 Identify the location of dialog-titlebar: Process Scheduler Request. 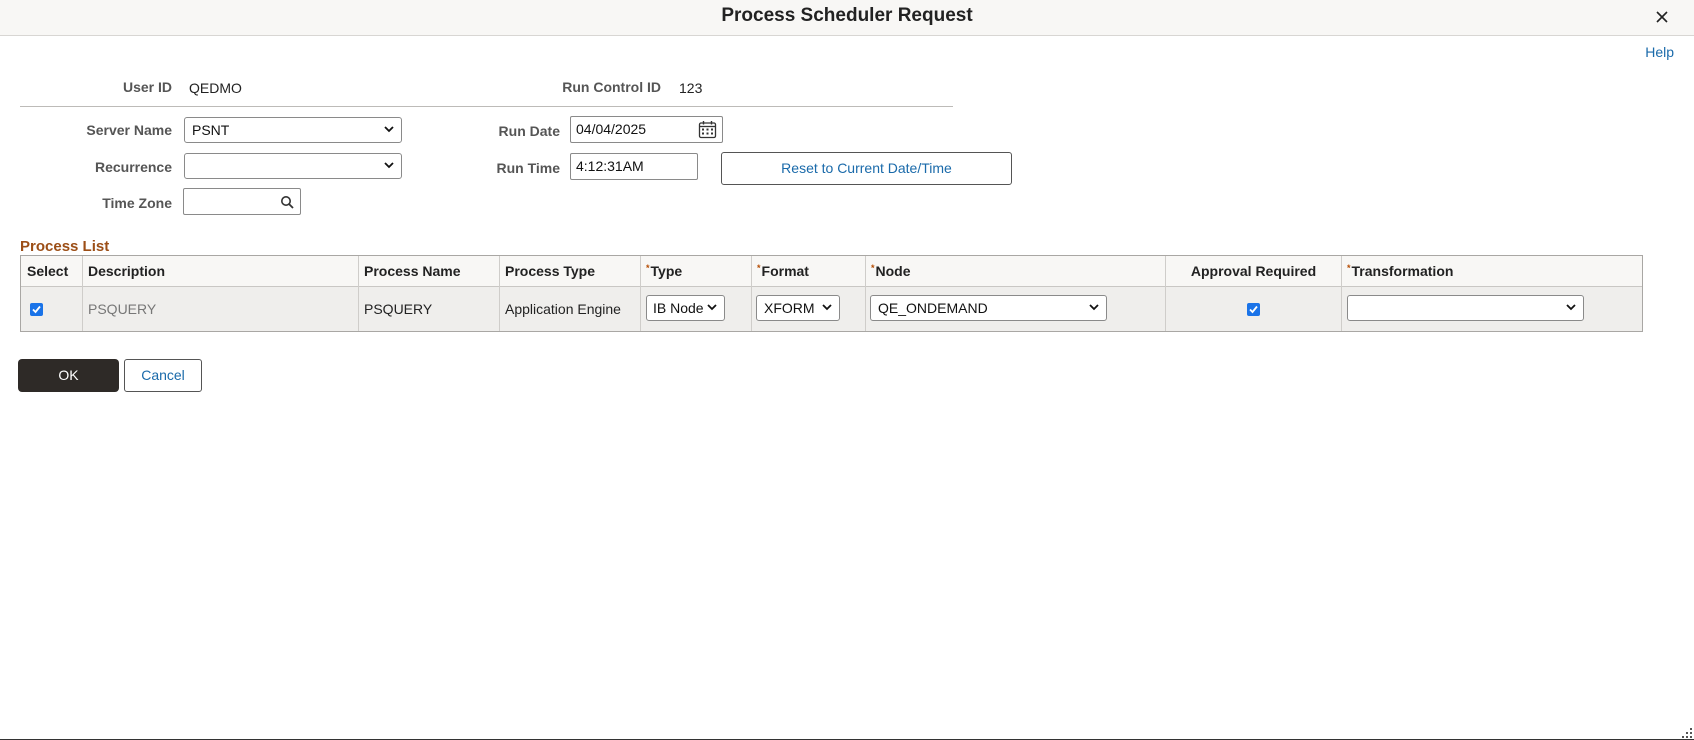
(847, 18).